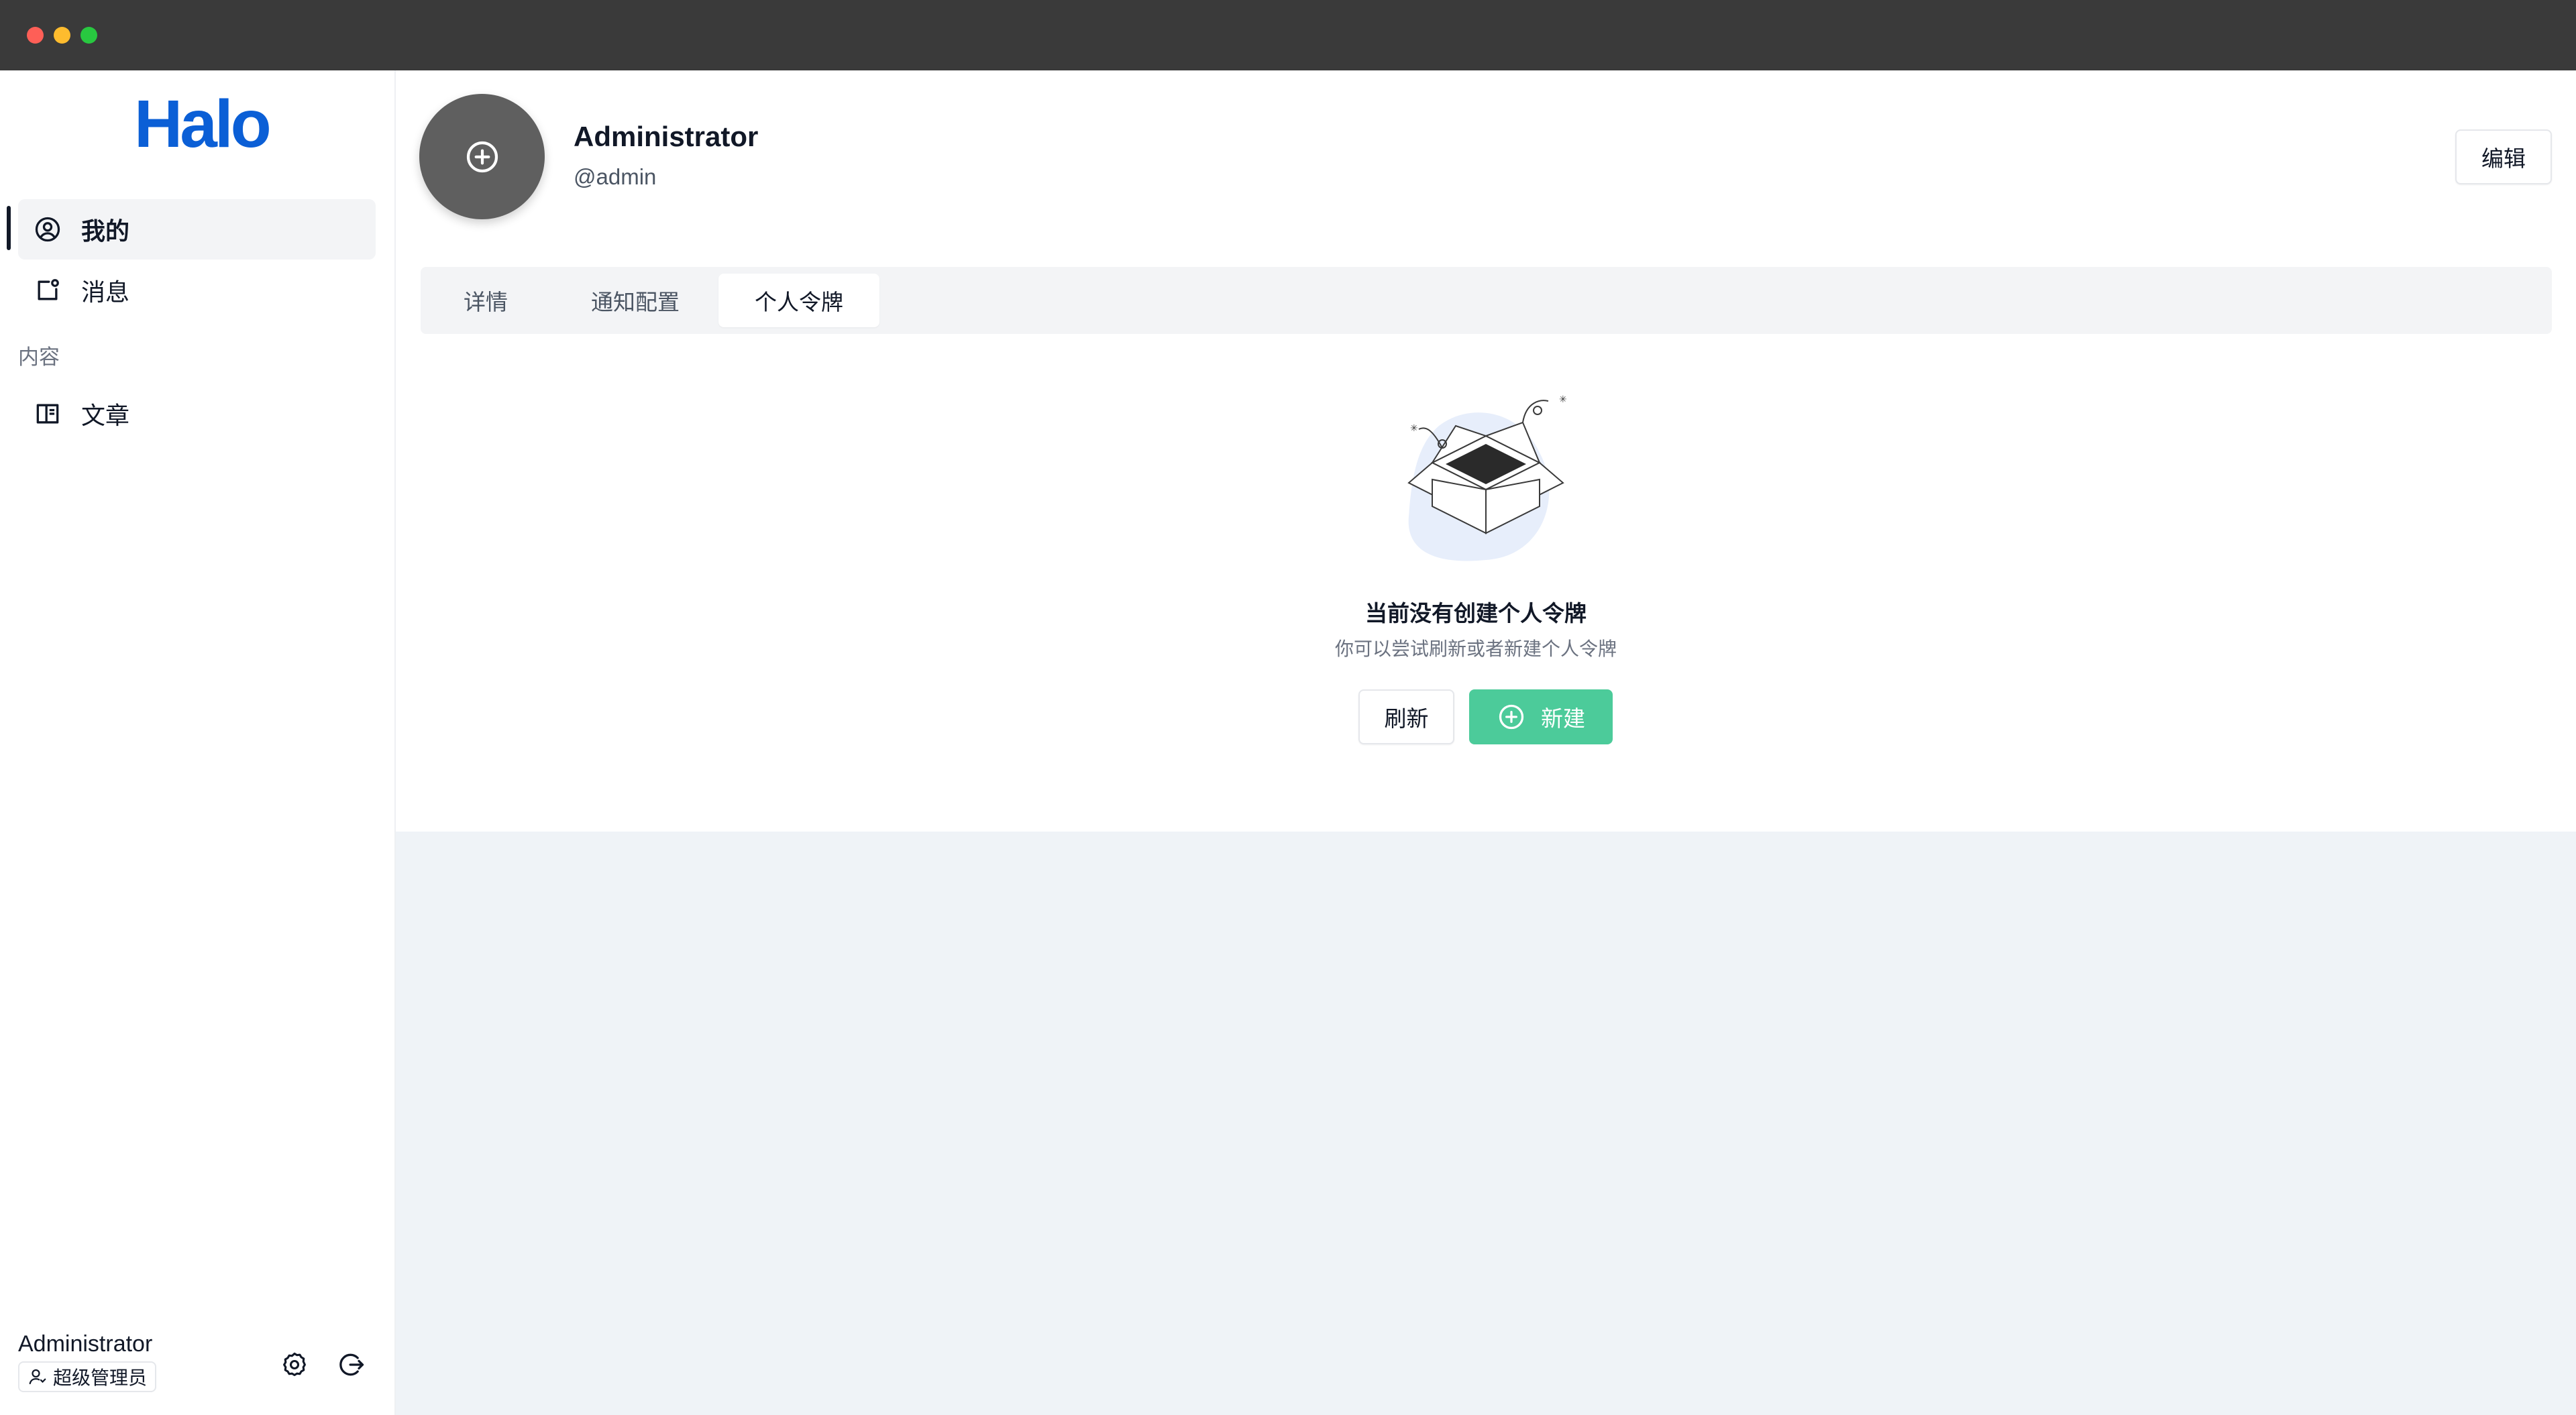  Describe the element at coordinates (197, 290) in the screenshot. I see `sidebar-item-notifications: 消息` at that location.